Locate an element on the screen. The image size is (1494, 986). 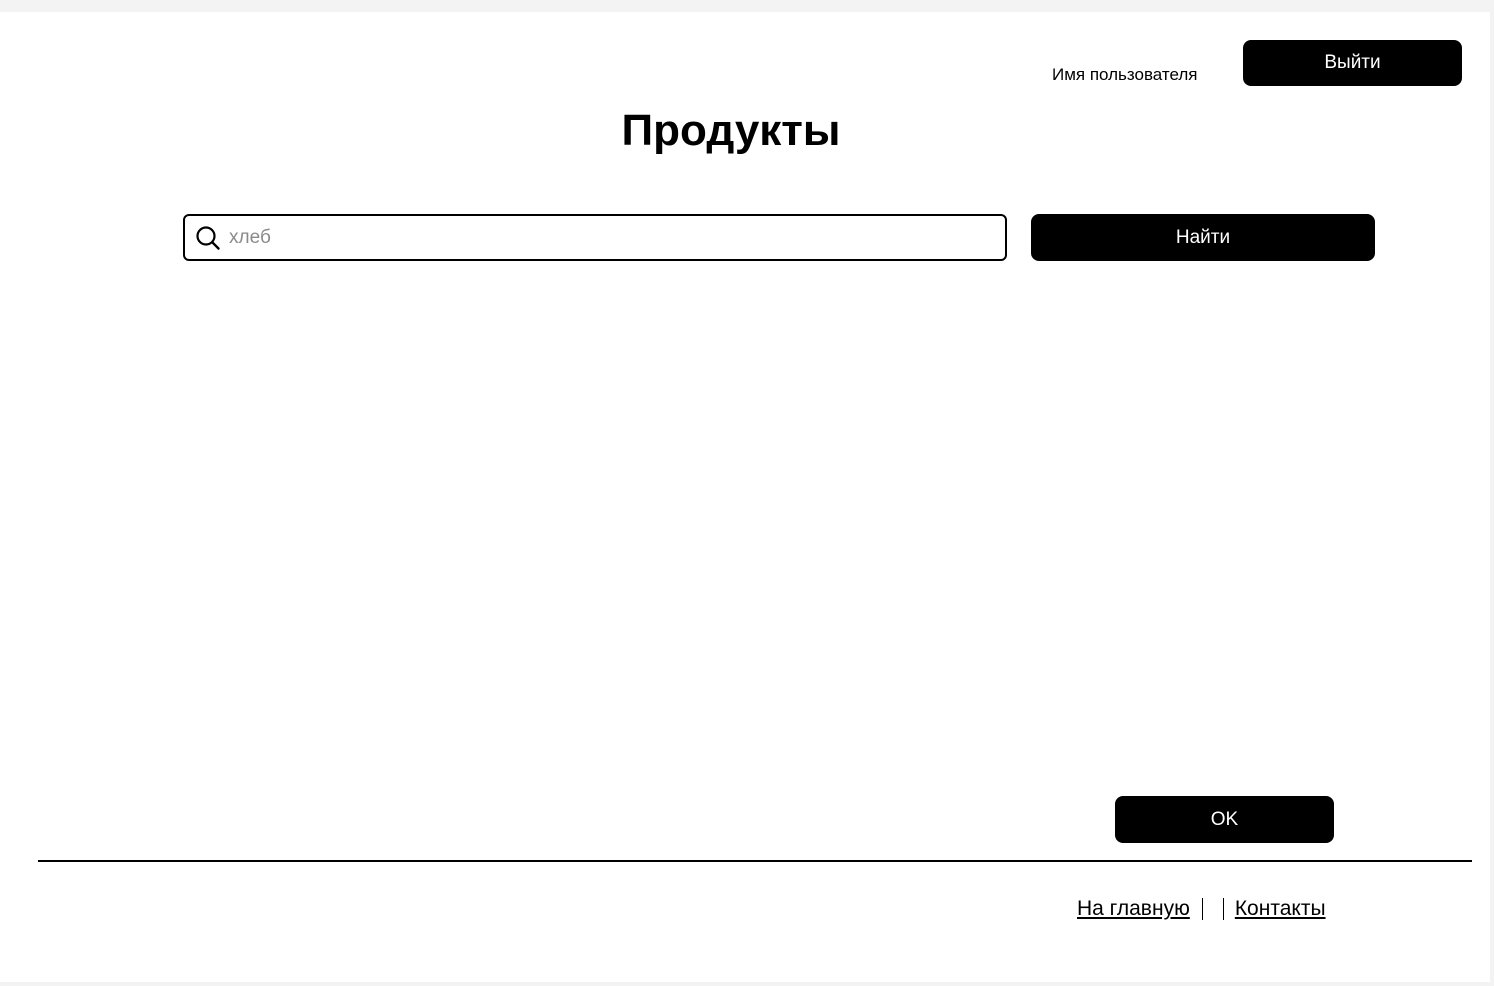
logout-button: Выйти is located at coordinates (1352, 63).